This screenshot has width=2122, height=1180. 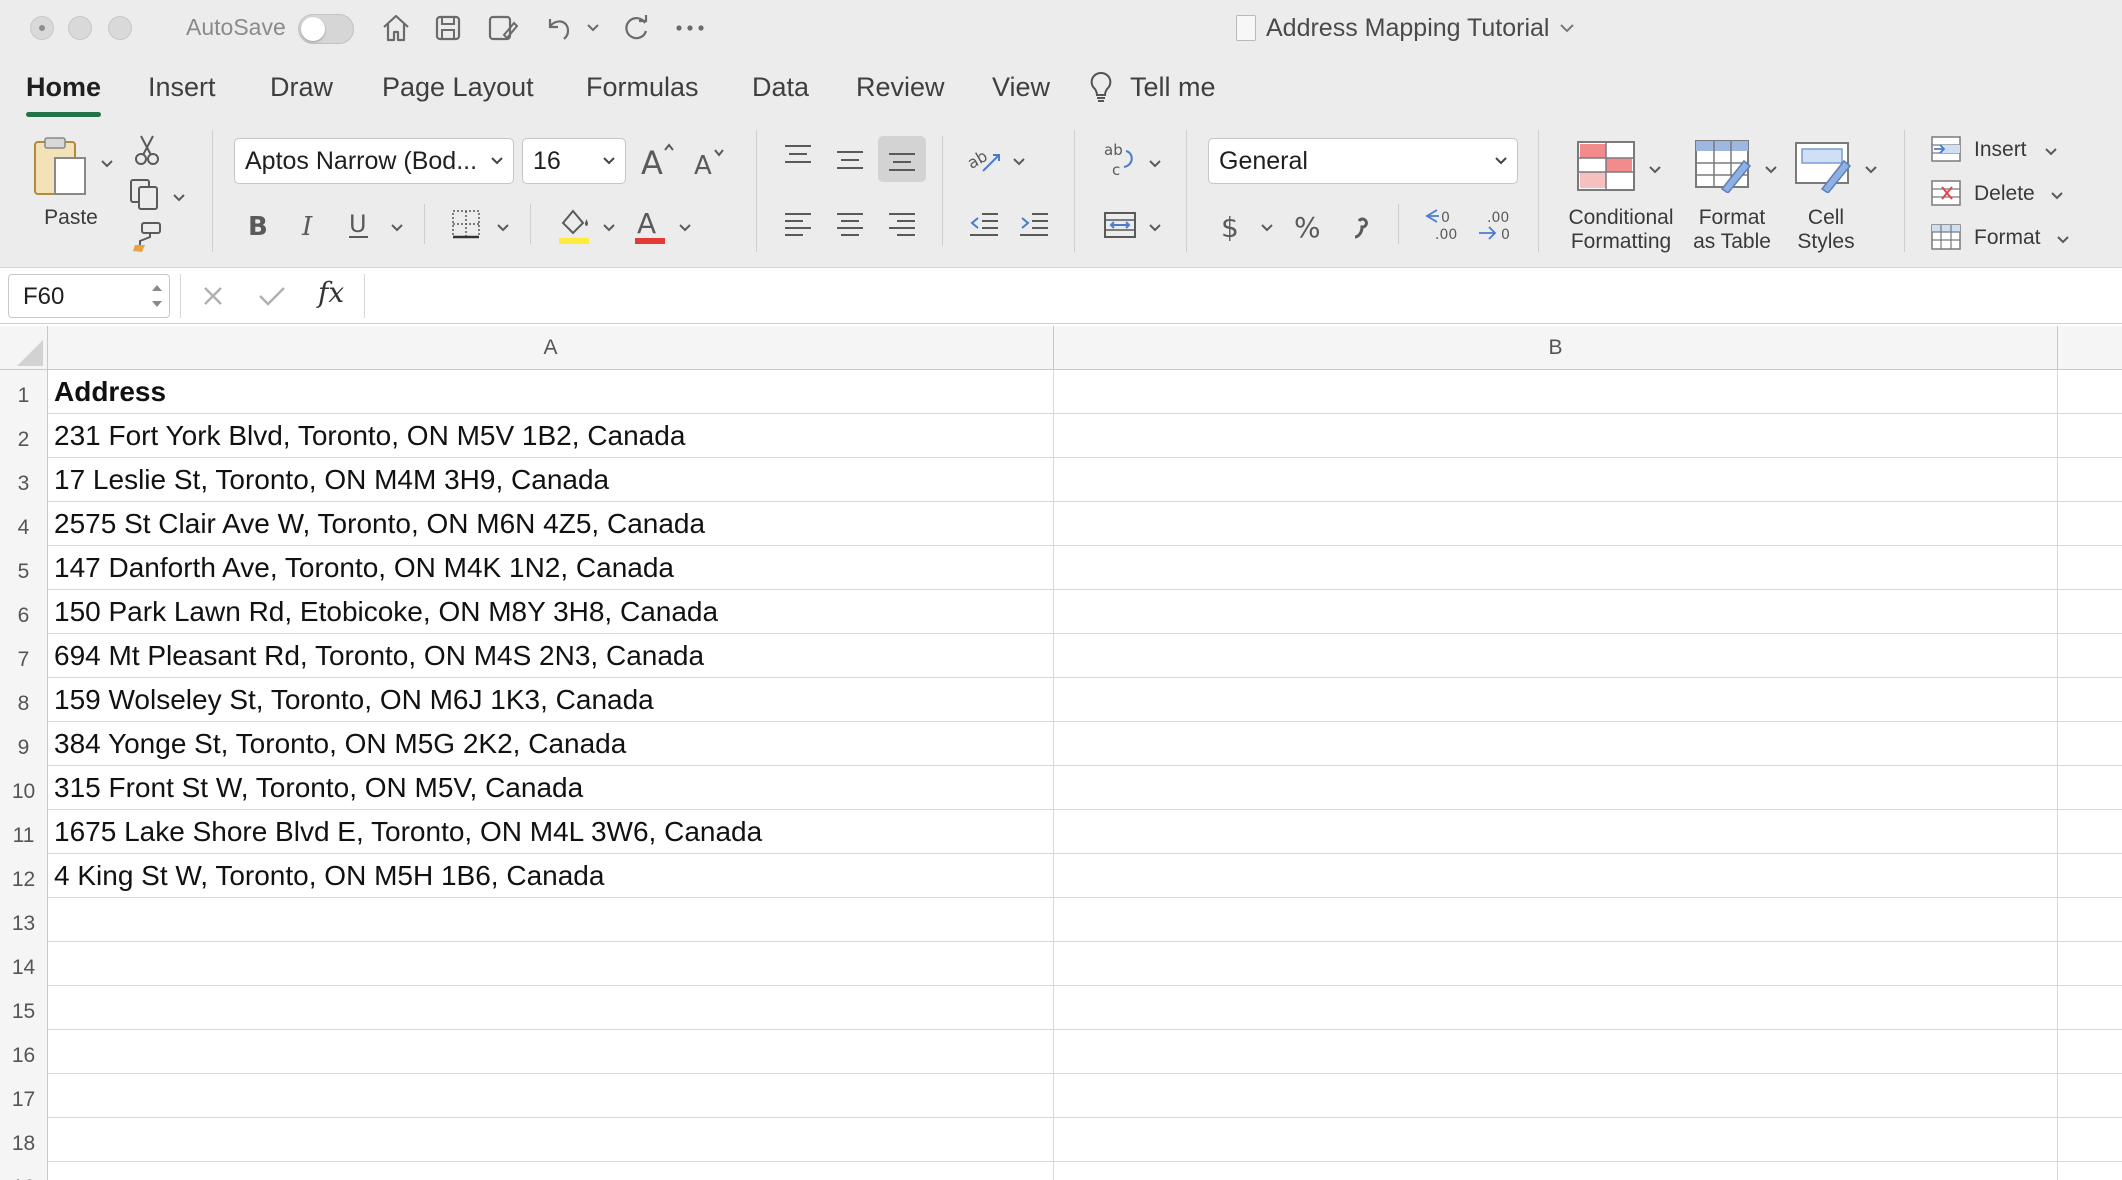 I want to click on redo-icon, so click(x=636, y=28).